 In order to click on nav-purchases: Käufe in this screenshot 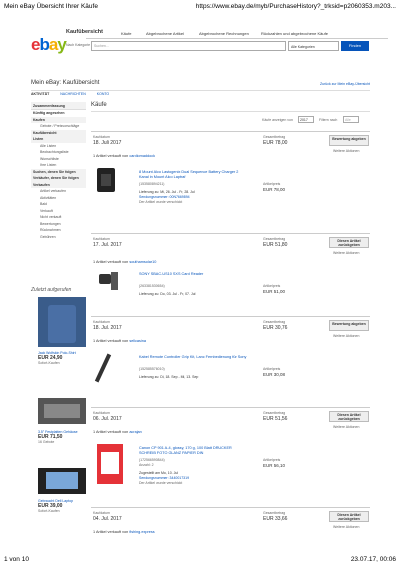, I will do `click(126, 33)`.